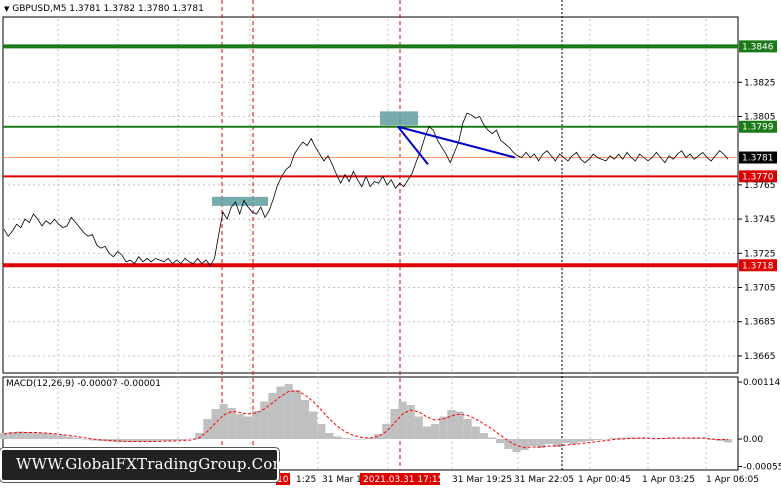 This screenshot has height=489, width=781. Describe the element at coordinates (758, 159) in the screenshot. I see `current-price-label: 1.3781` at that location.